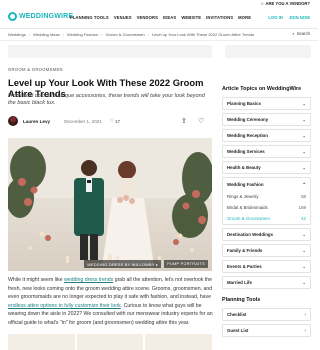 The width and height of the screenshot is (320, 350). What do you see at coordinates (262, 3) in the screenshot?
I see `vendor-icon: ⌂` at bounding box center [262, 3].